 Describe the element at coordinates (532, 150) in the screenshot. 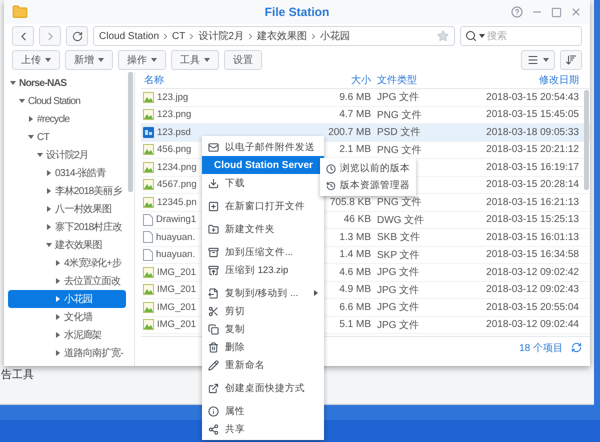

I see `modified-date: 2018-03-15 20:21:12` at that location.